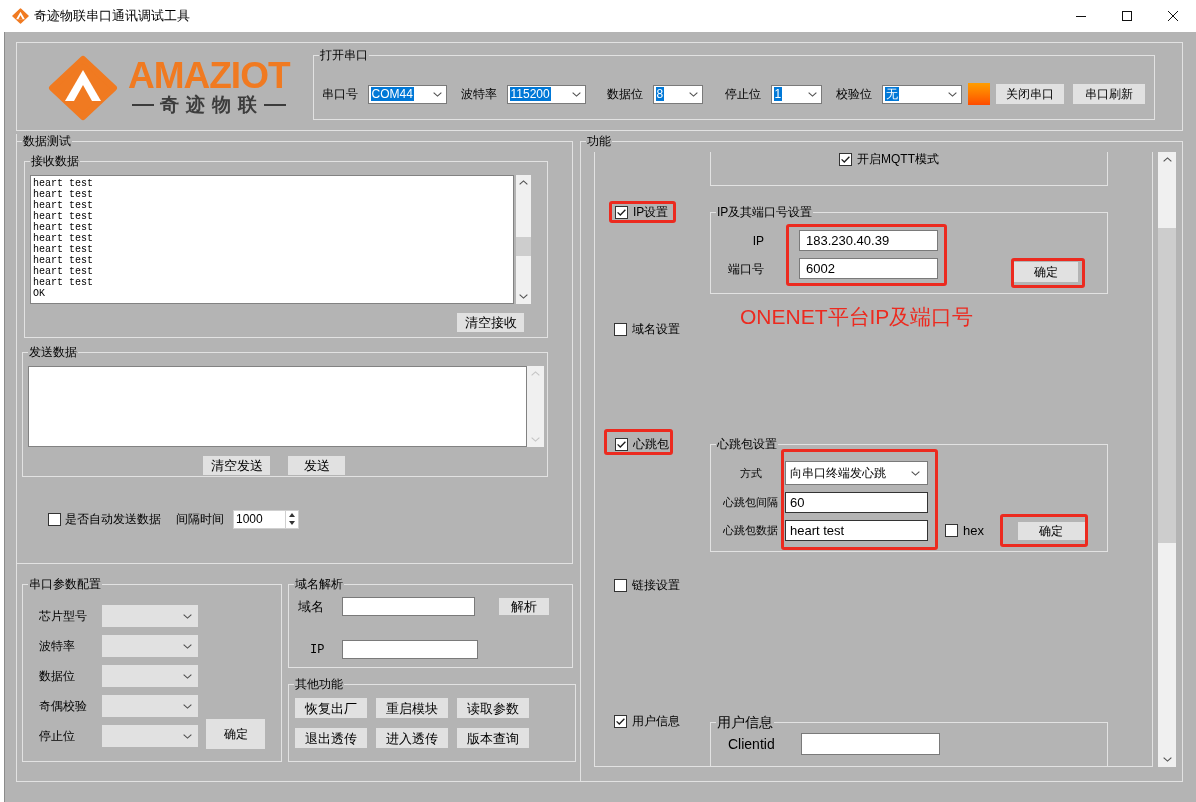 The width and height of the screenshot is (1196, 802). Describe the element at coordinates (973, 530) in the screenshot. I see `checkbox-label: hex` at that location.